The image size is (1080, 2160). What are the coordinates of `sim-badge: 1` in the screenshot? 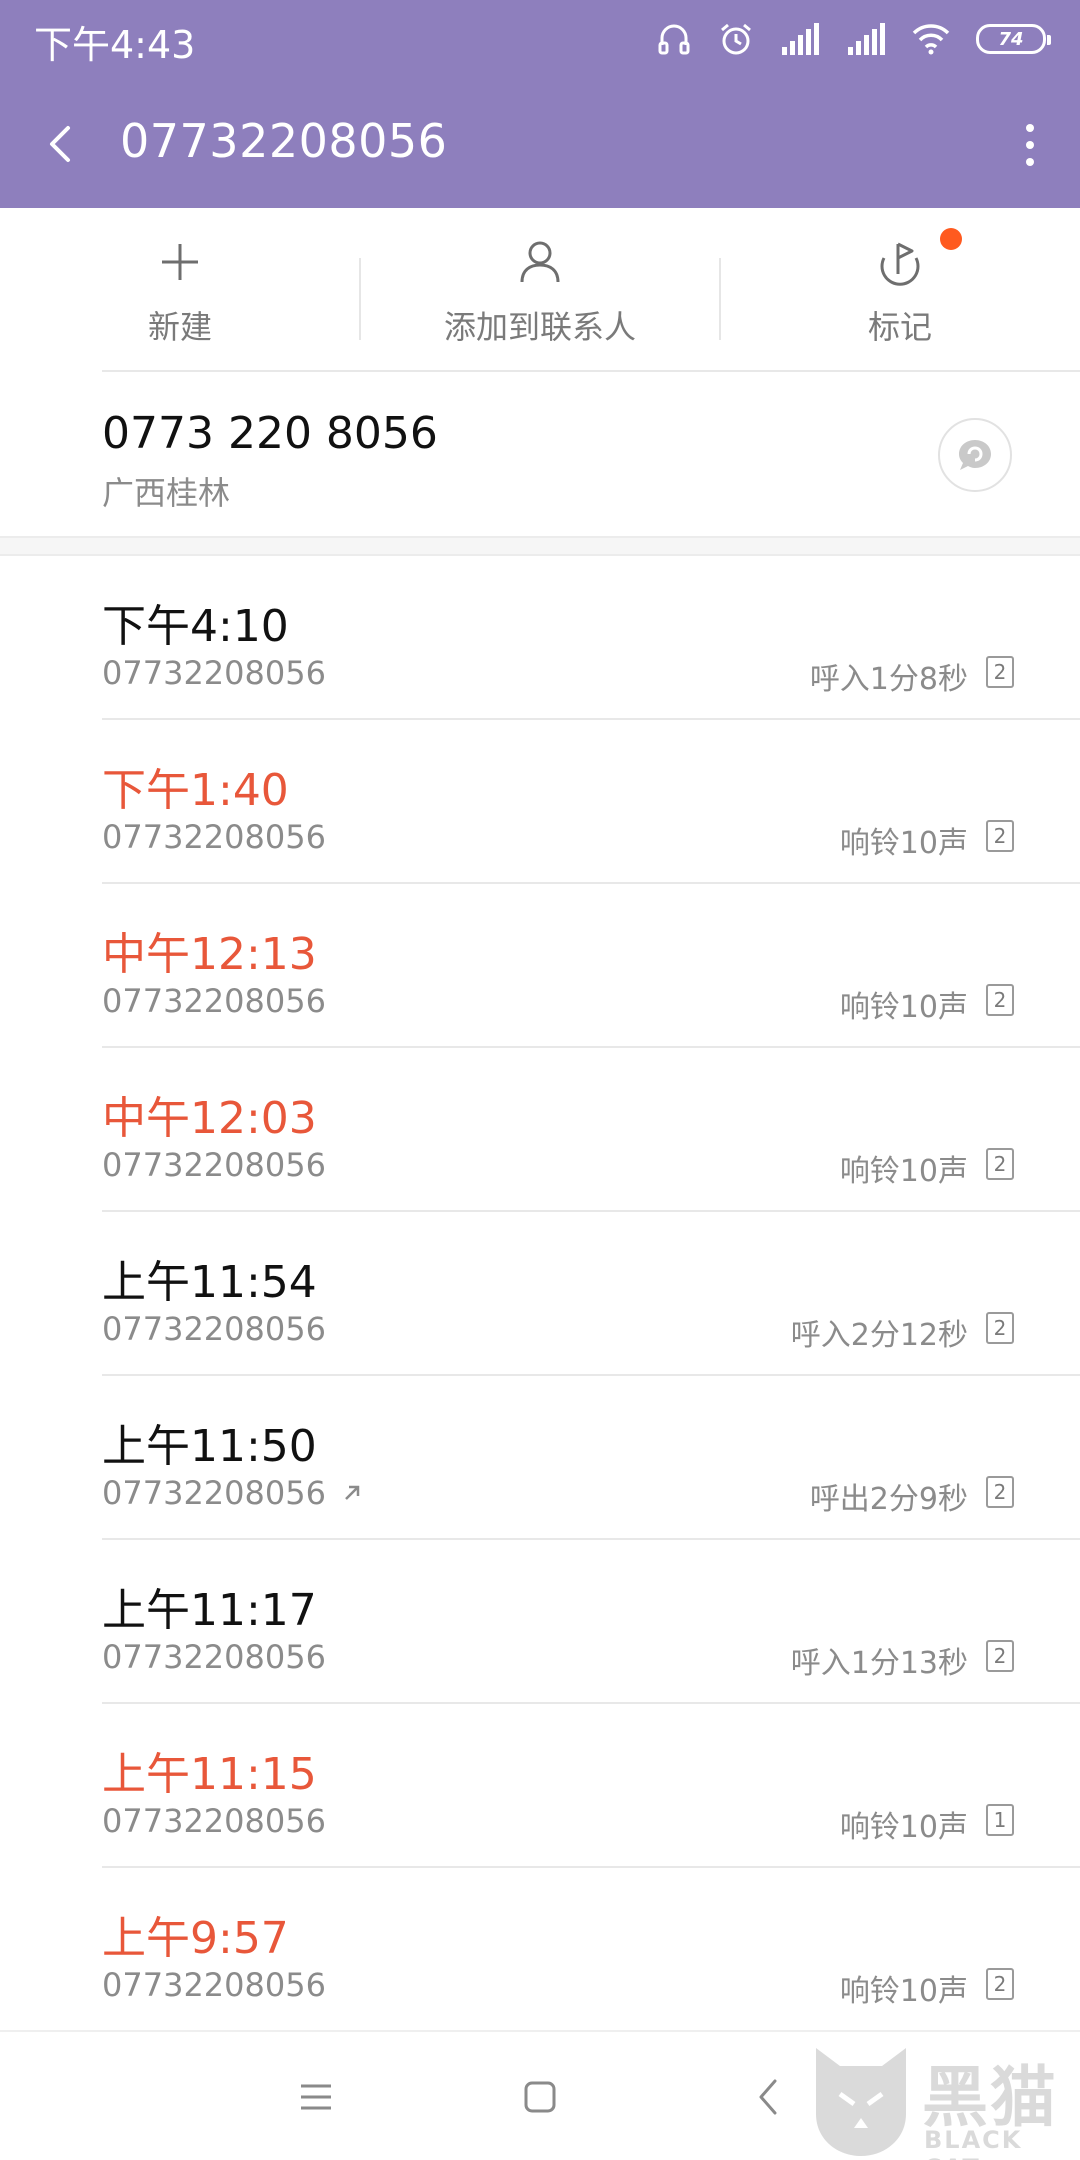 It's located at (1000, 1820).